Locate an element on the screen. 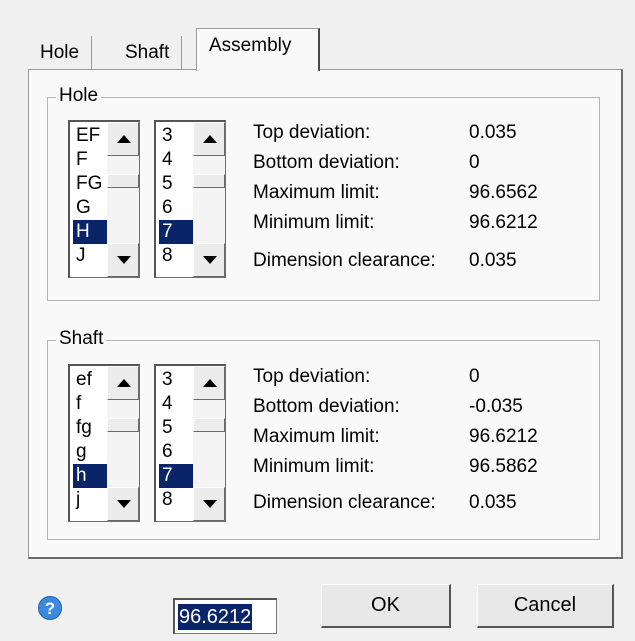 This screenshot has width=635, height=641. value-field: 96.6212 is located at coordinates (225, 616).